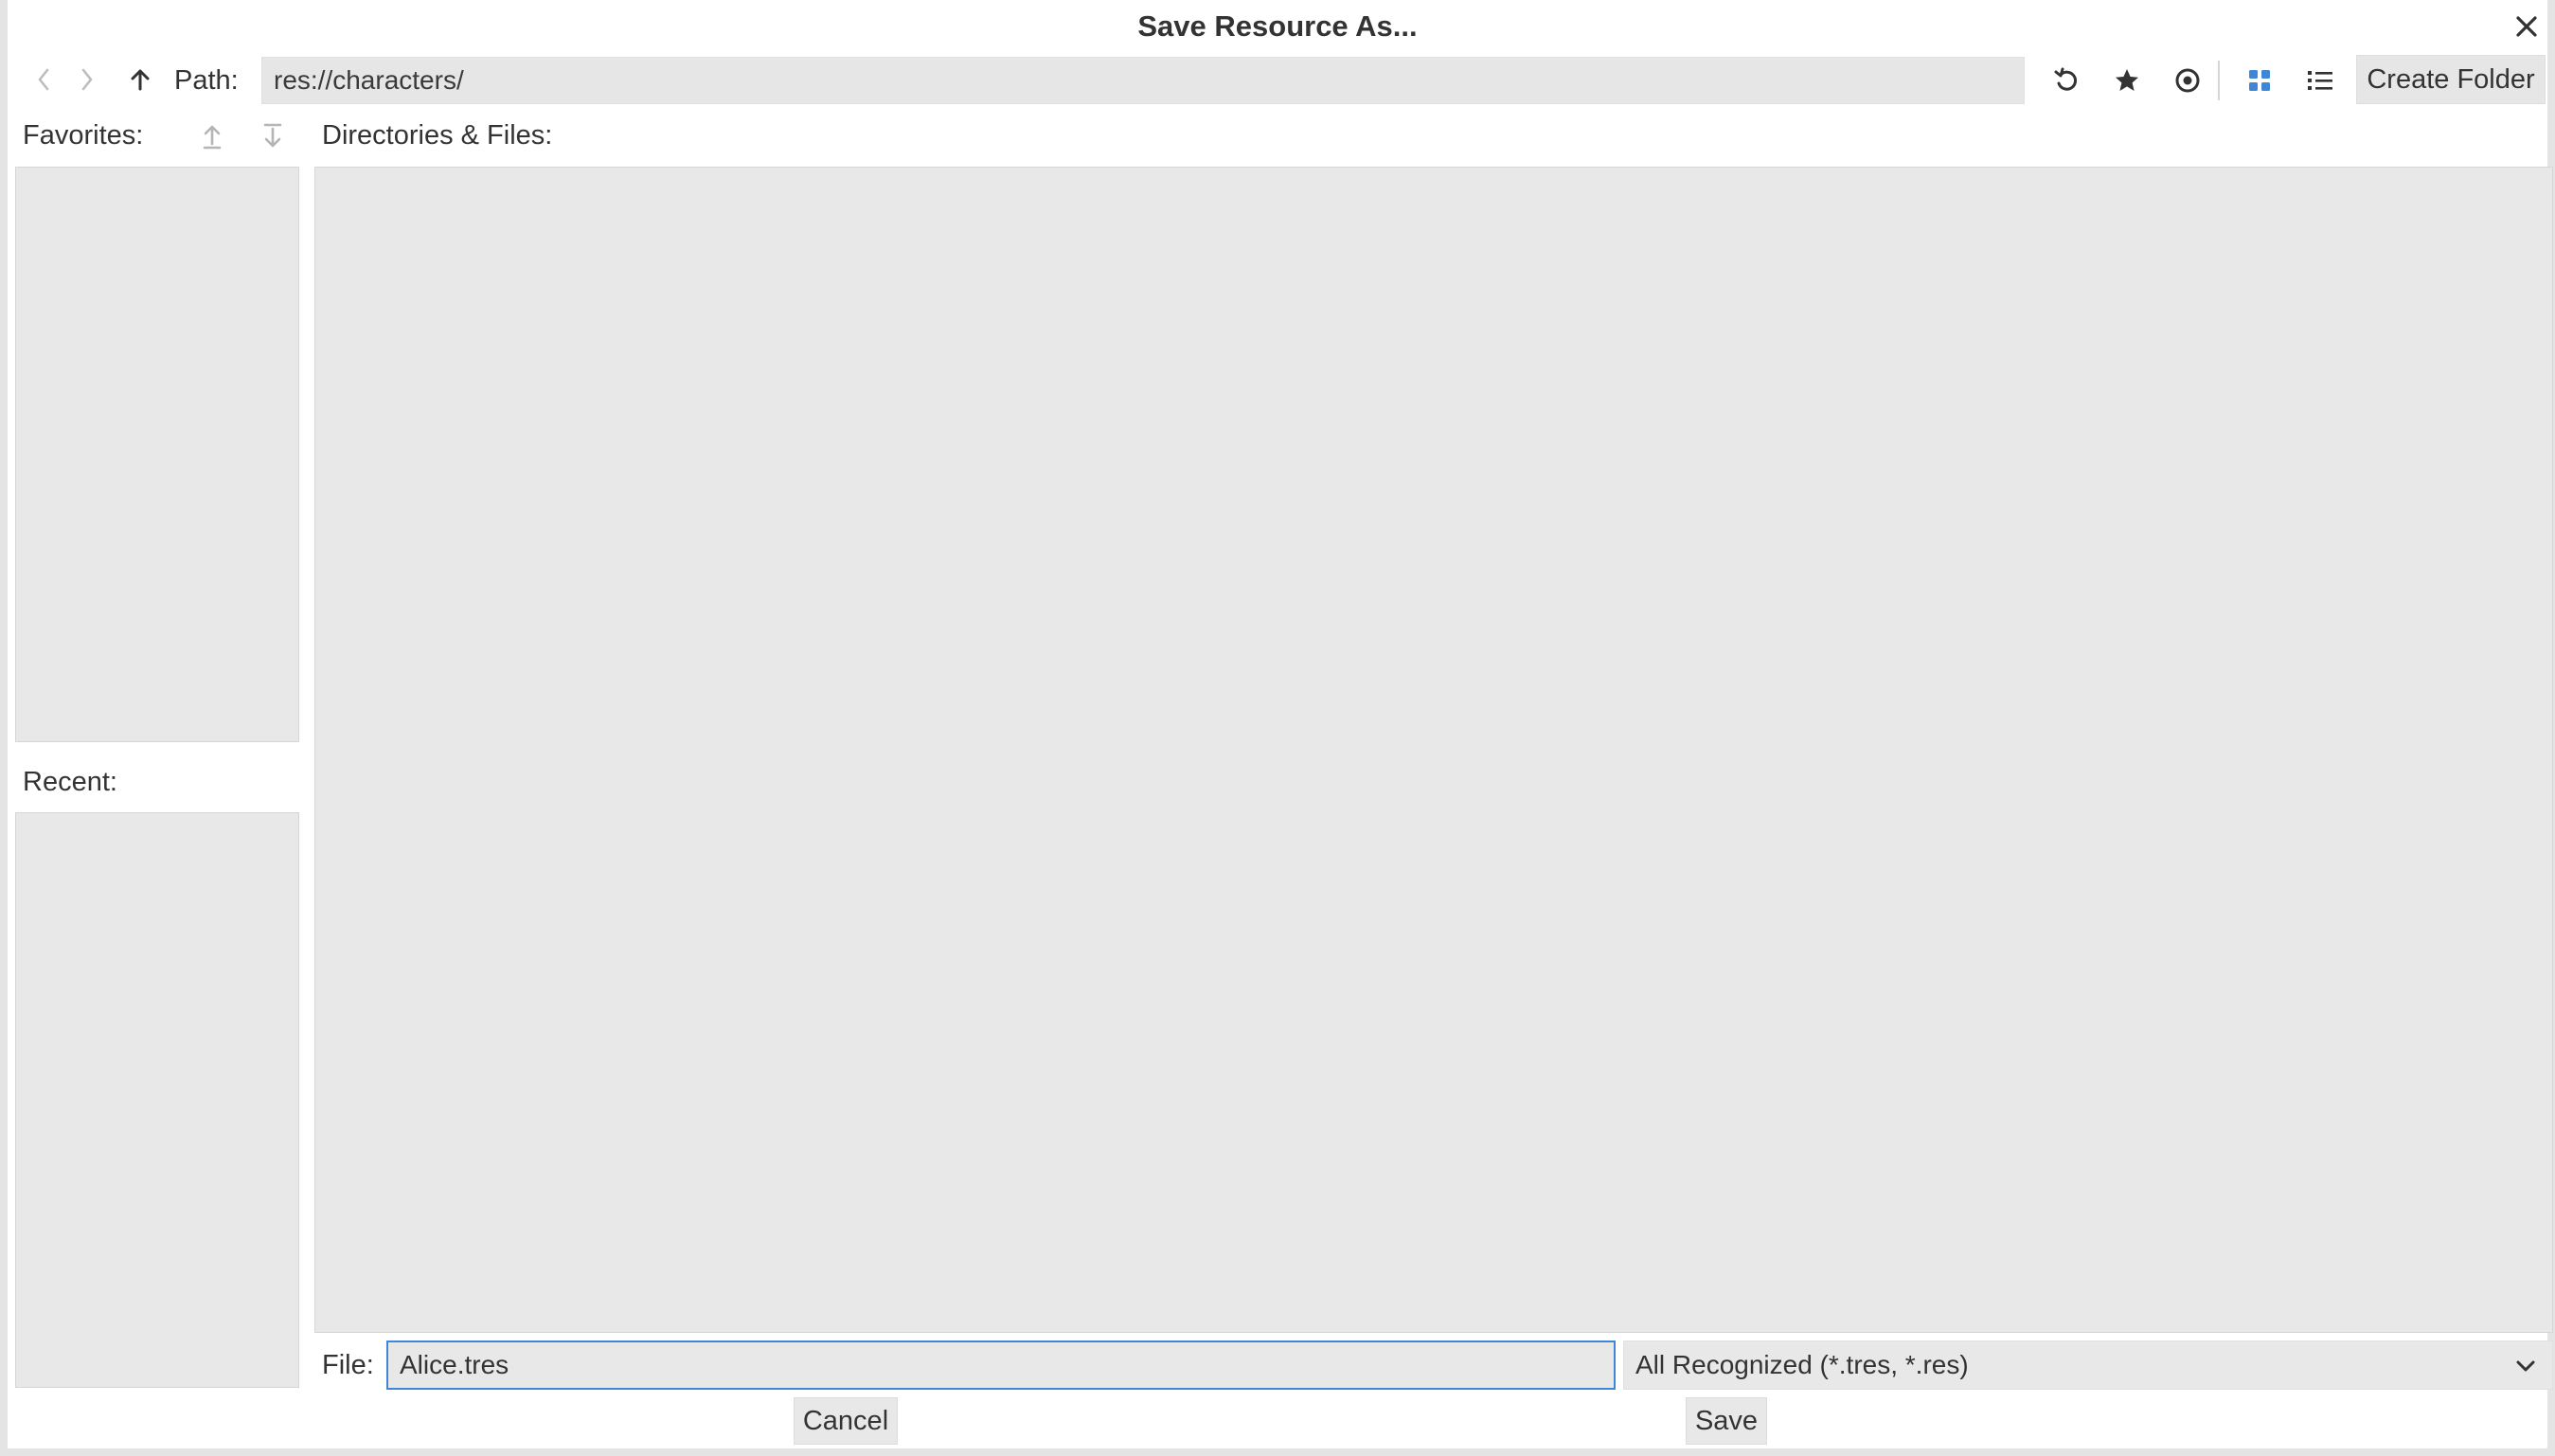 The height and width of the screenshot is (1456, 2555). Describe the element at coordinates (437, 135) in the screenshot. I see `directories-files-label: Directories & Files:` at that location.